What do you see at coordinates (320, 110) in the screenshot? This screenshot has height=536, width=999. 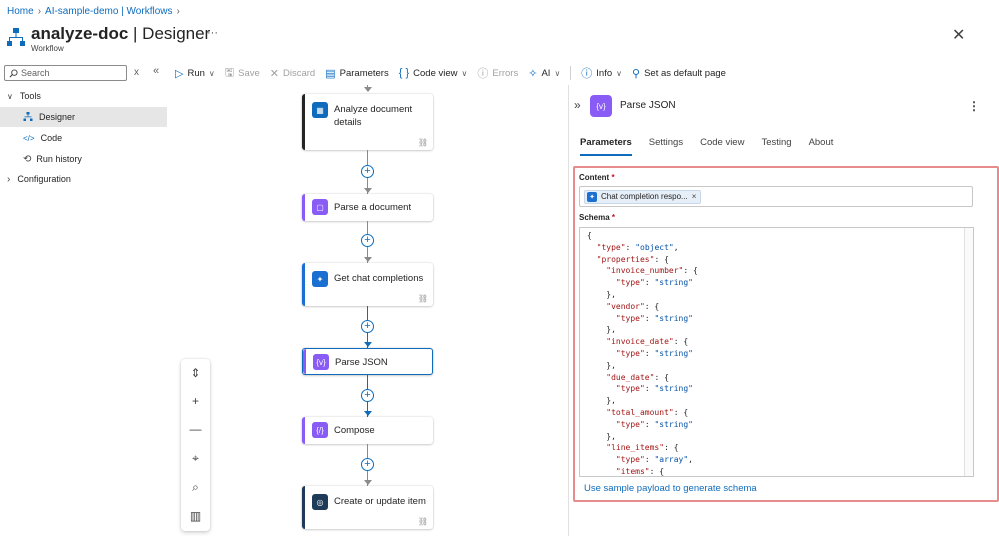 I see `document-intelligence-icon: ▦` at bounding box center [320, 110].